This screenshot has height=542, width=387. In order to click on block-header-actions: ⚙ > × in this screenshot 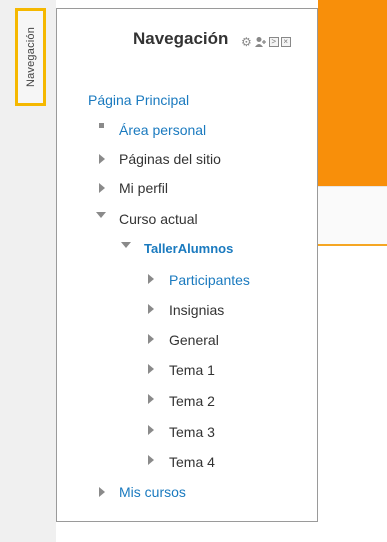, I will do `click(266, 42)`.